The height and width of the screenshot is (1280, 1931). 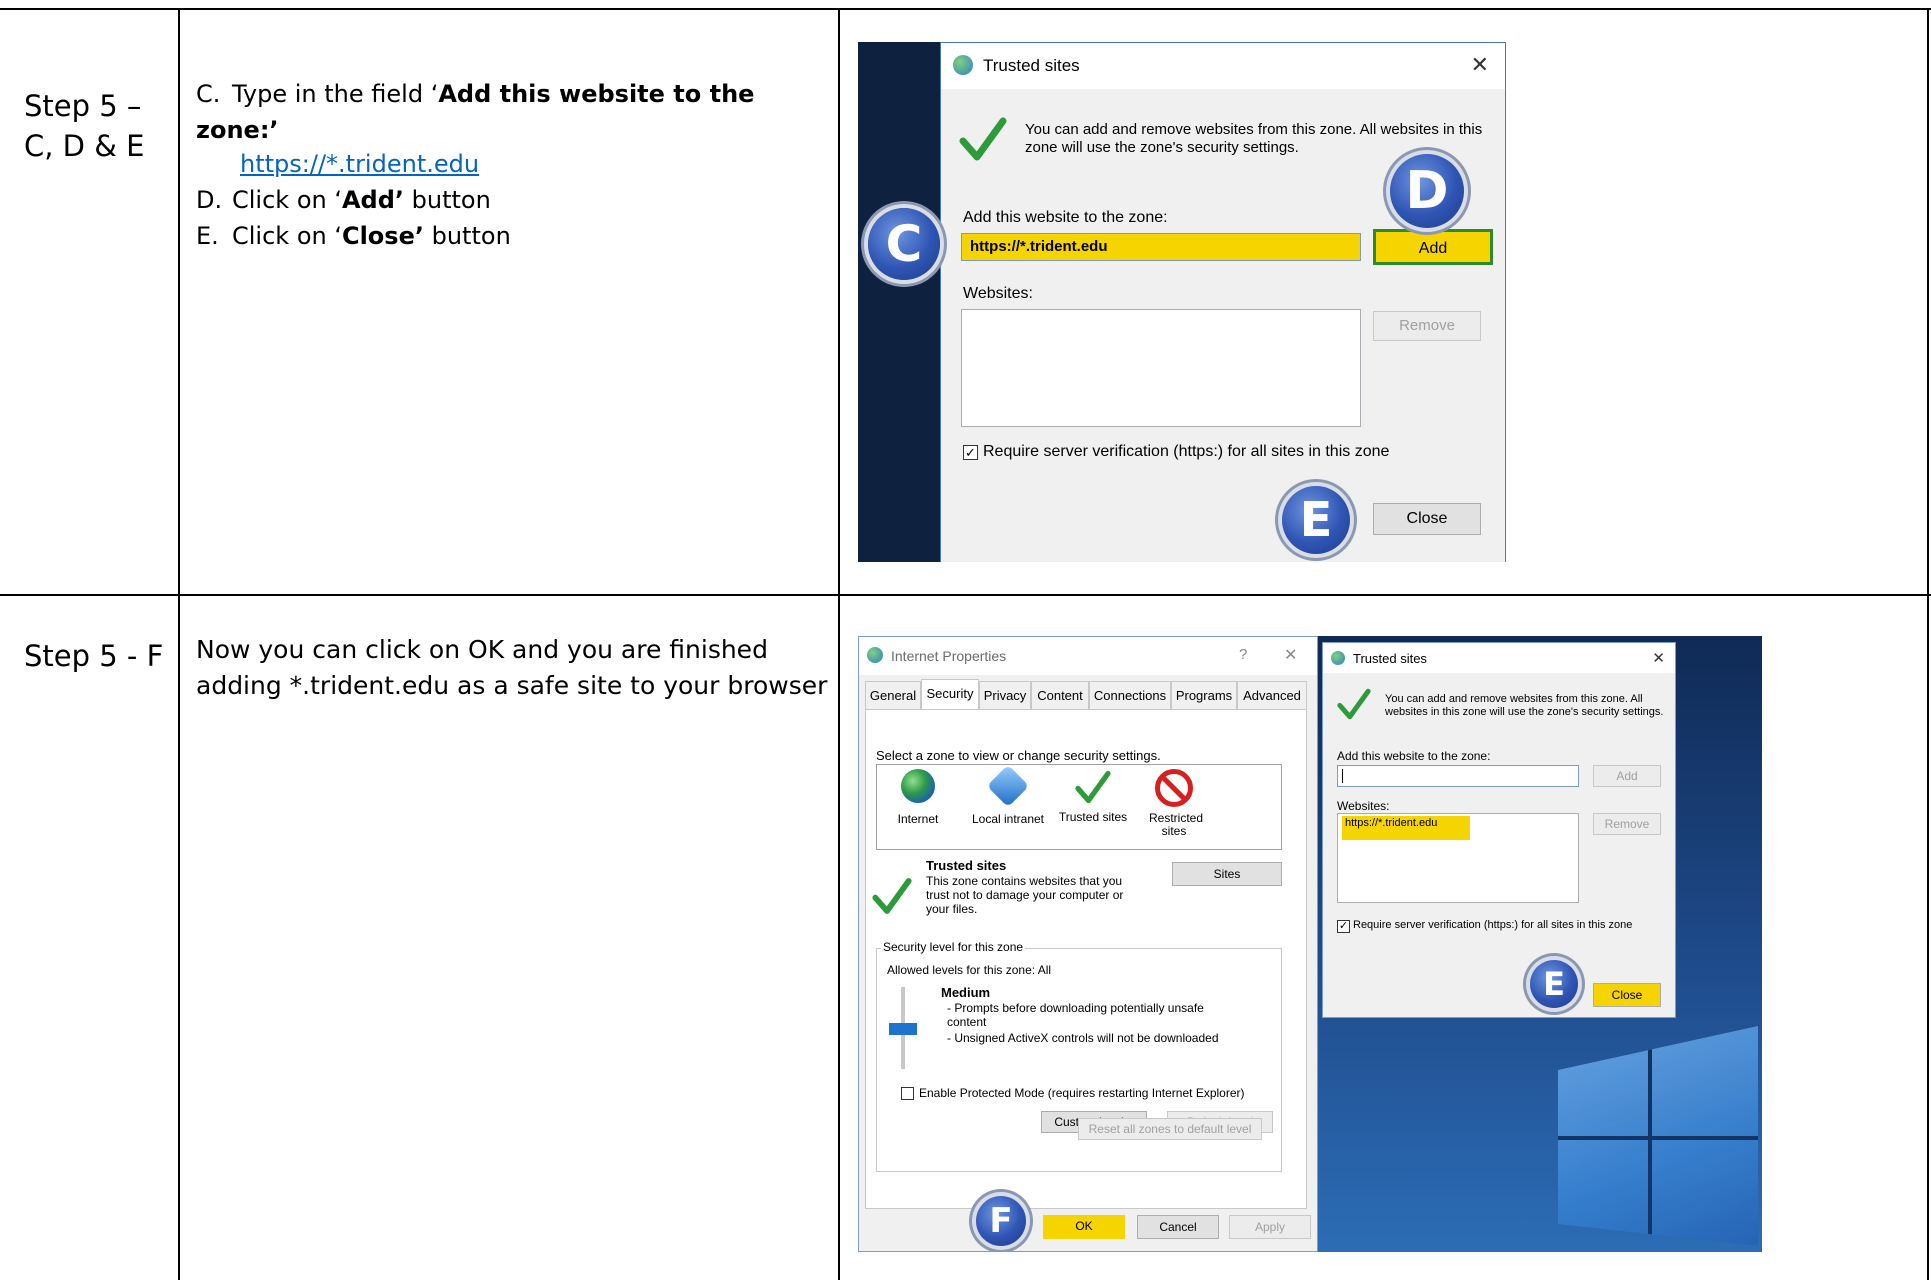 What do you see at coordinates (1627, 776) in the screenshot?
I see `add-button-2: Add` at bounding box center [1627, 776].